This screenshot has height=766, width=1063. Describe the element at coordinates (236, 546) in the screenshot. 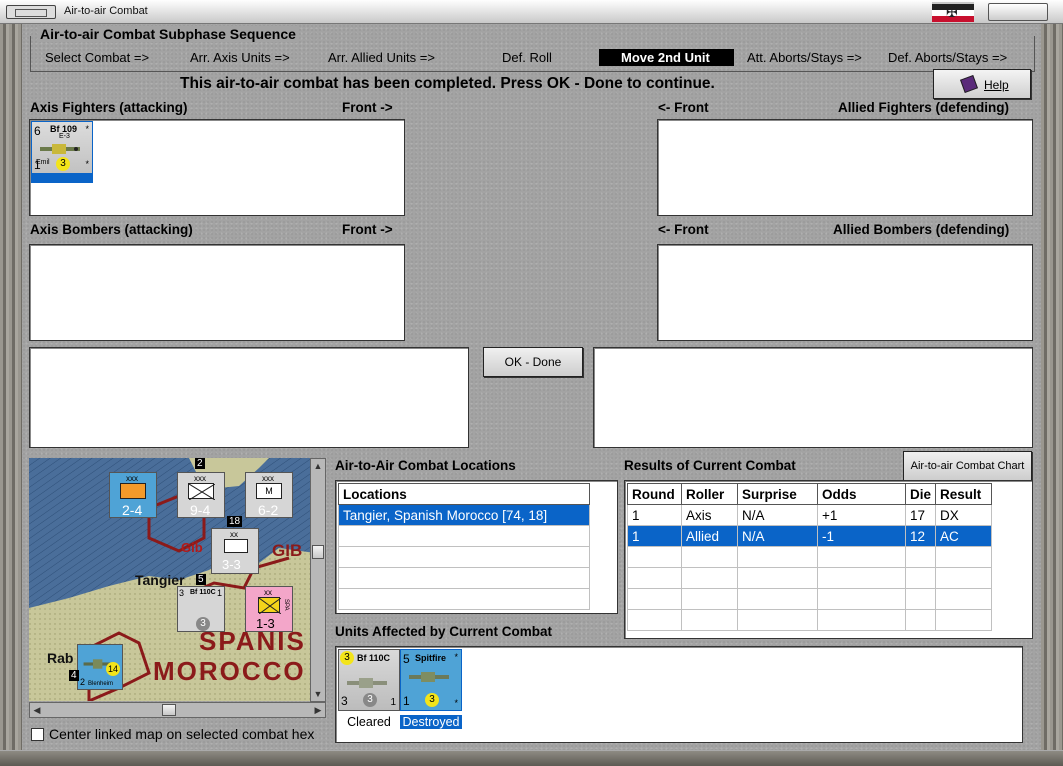

I see `garrison-symbol-icon` at that location.